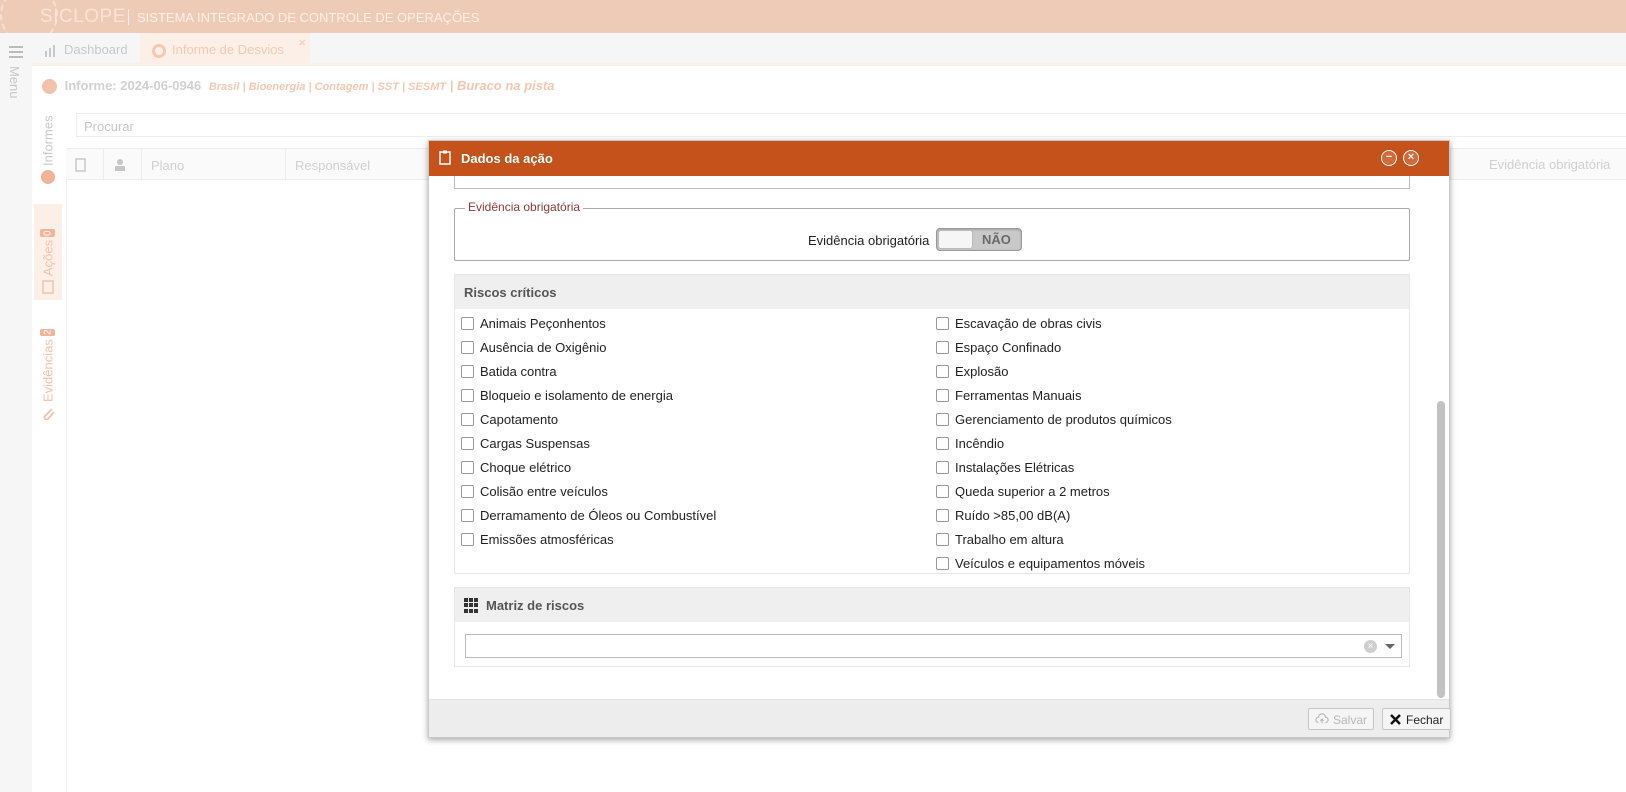 The height and width of the screenshot is (792, 1626). I want to click on risco-label: Ruído >85,00 dB(A), so click(1013, 515).